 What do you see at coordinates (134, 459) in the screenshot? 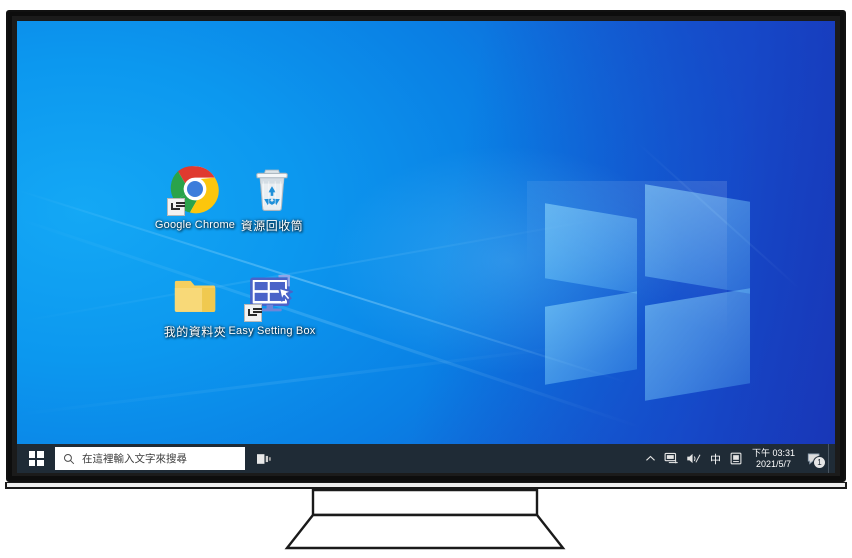
I see `search-placeholder: 在這裡輸入文字來搜尋` at bounding box center [134, 459].